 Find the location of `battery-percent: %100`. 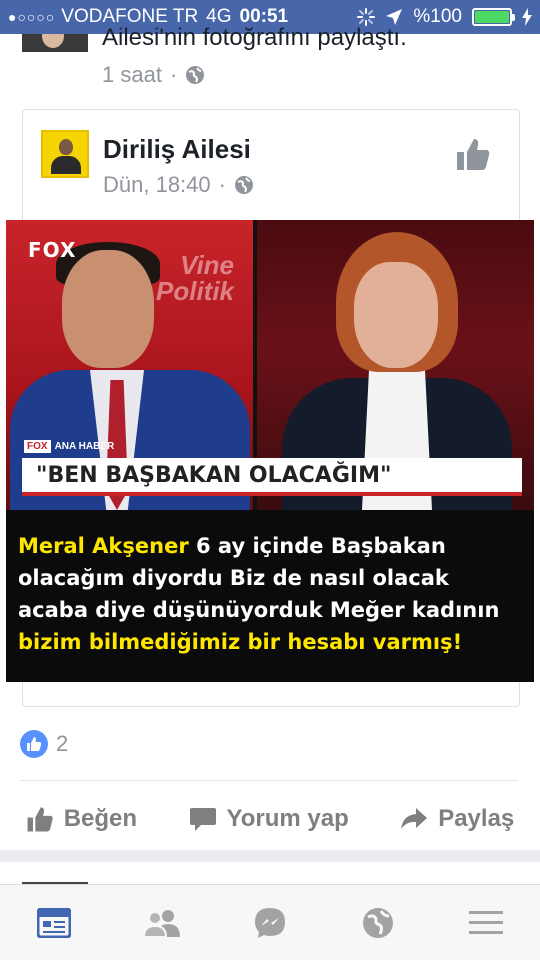

battery-percent: %100 is located at coordinates (437, 16).